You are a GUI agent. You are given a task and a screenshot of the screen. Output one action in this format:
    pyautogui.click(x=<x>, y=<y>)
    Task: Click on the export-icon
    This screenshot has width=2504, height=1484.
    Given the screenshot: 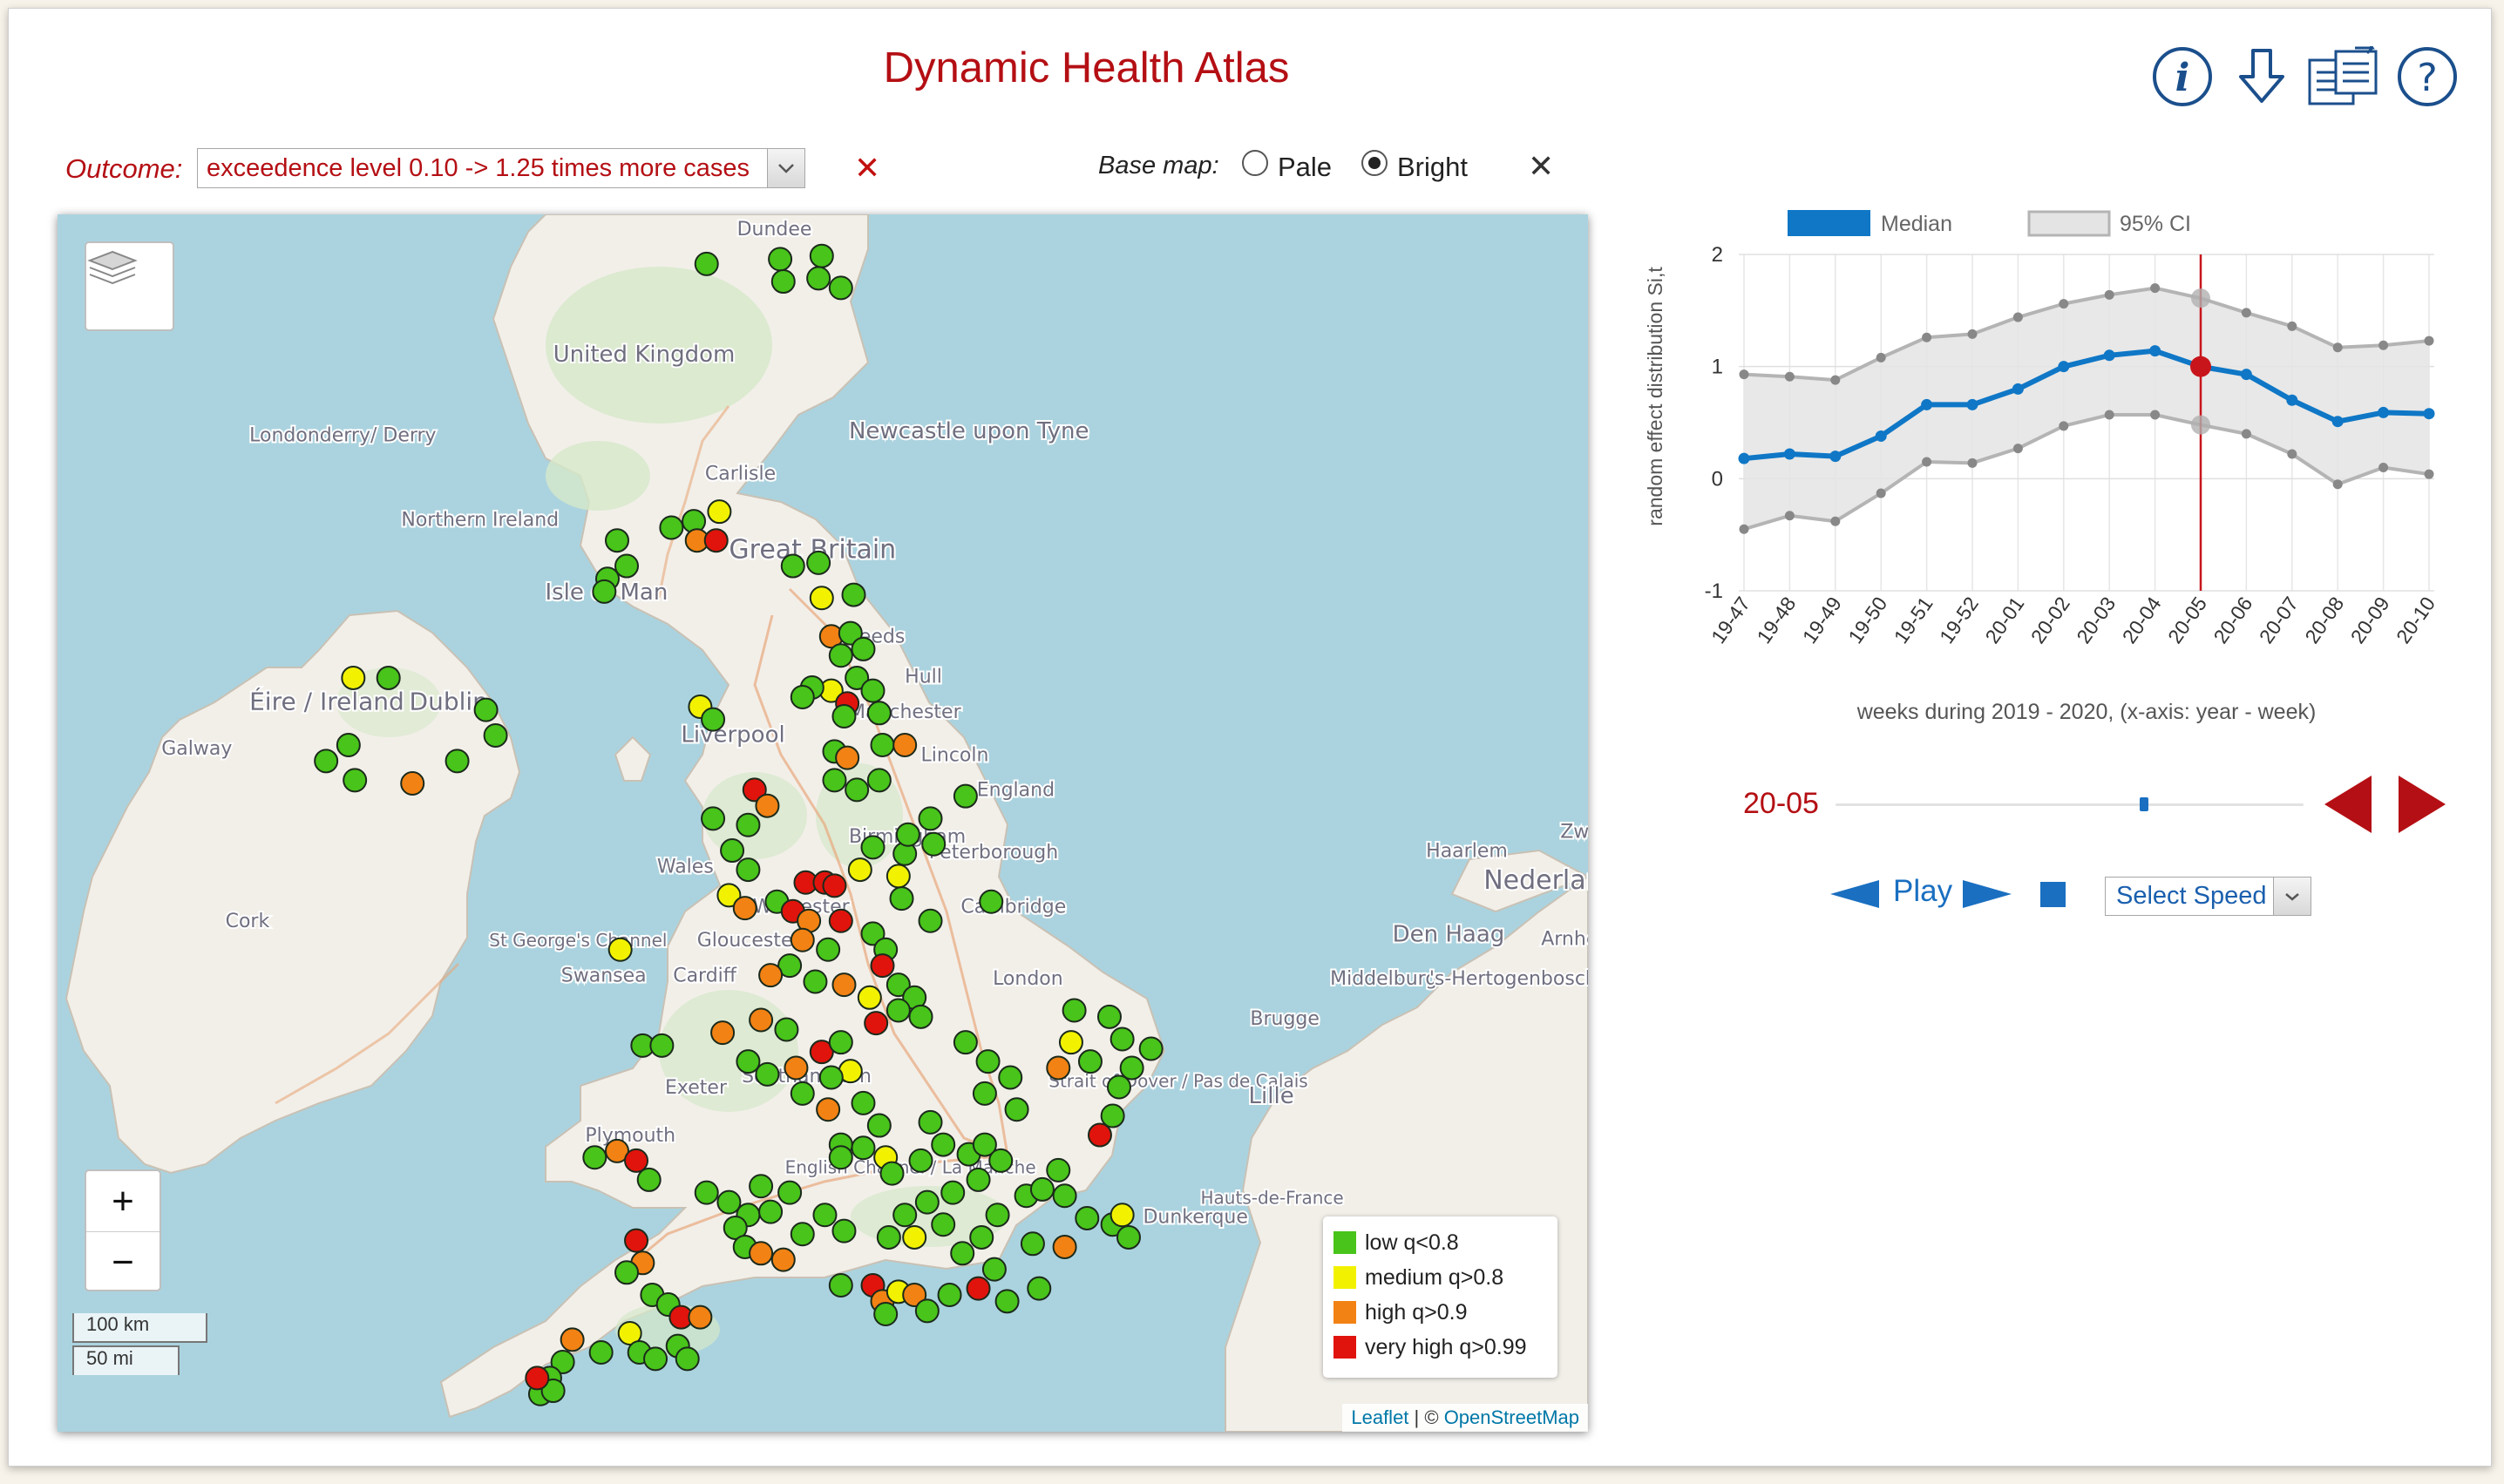 What is the action you would take?
    pyautogui.click(x=2343, y=77)
    